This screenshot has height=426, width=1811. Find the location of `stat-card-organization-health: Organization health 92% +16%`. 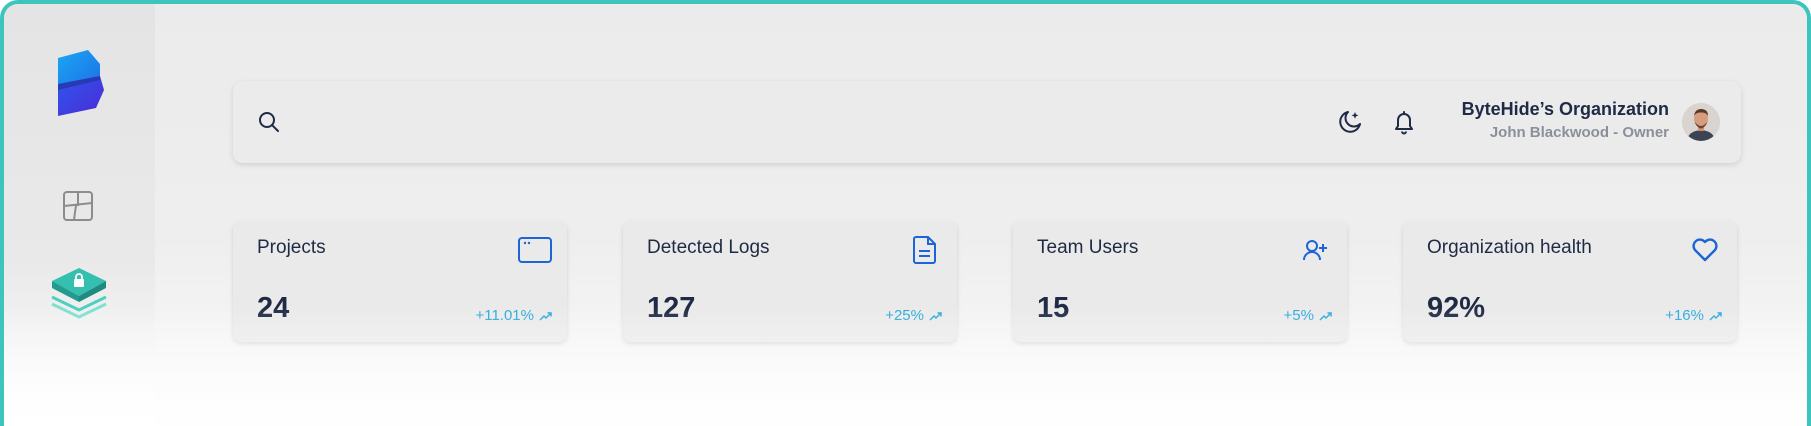

stat-card-organization-health: Organization health 92% +16% is located at coordinates (1570, 281).